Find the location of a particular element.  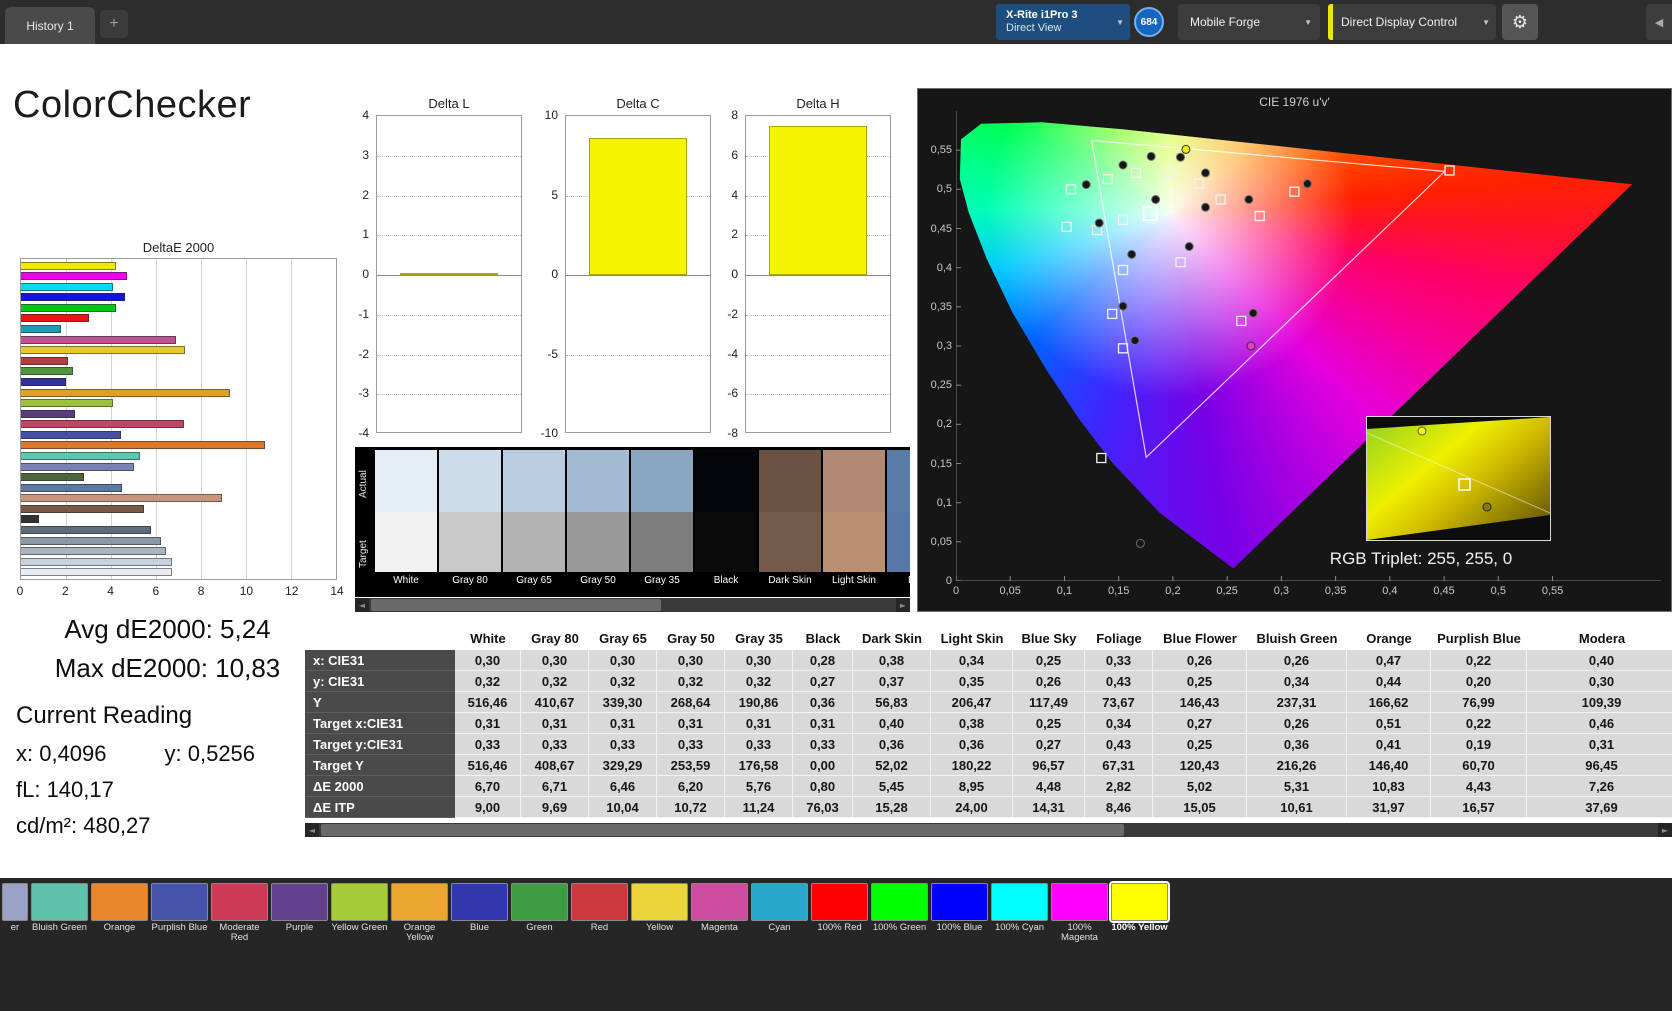

axis-tick-label: 0,45 is located at coordinates (941, 228).